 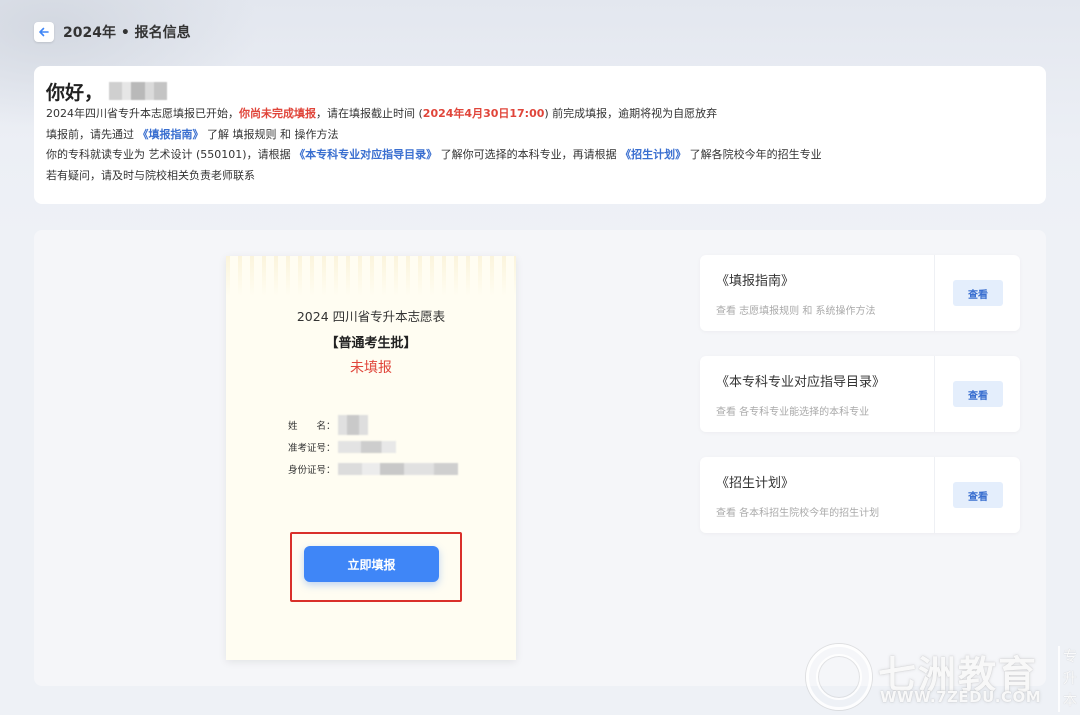 What do you see at coordinates (755, 483) in the screenshot?
I see `guide-title: 《招生计划》` at bounding box center [755, 483].